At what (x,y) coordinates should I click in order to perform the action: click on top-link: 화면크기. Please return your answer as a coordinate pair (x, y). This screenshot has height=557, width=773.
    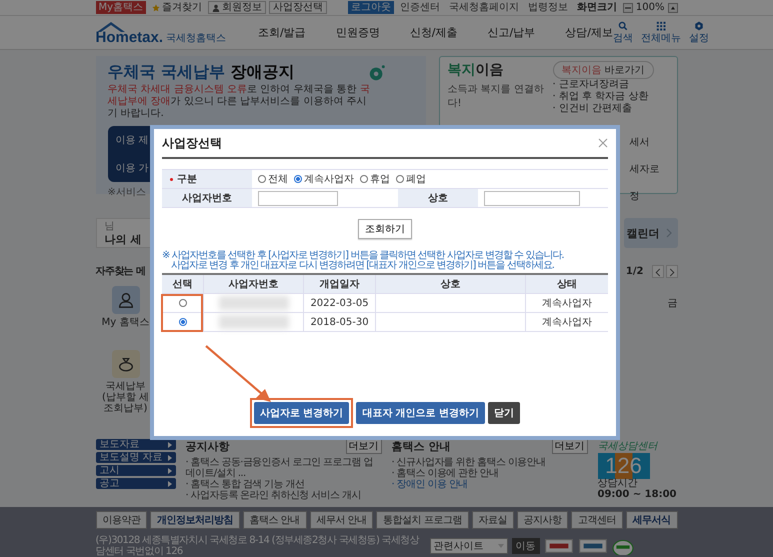
    Looking at the image, I should click on (597, 7).